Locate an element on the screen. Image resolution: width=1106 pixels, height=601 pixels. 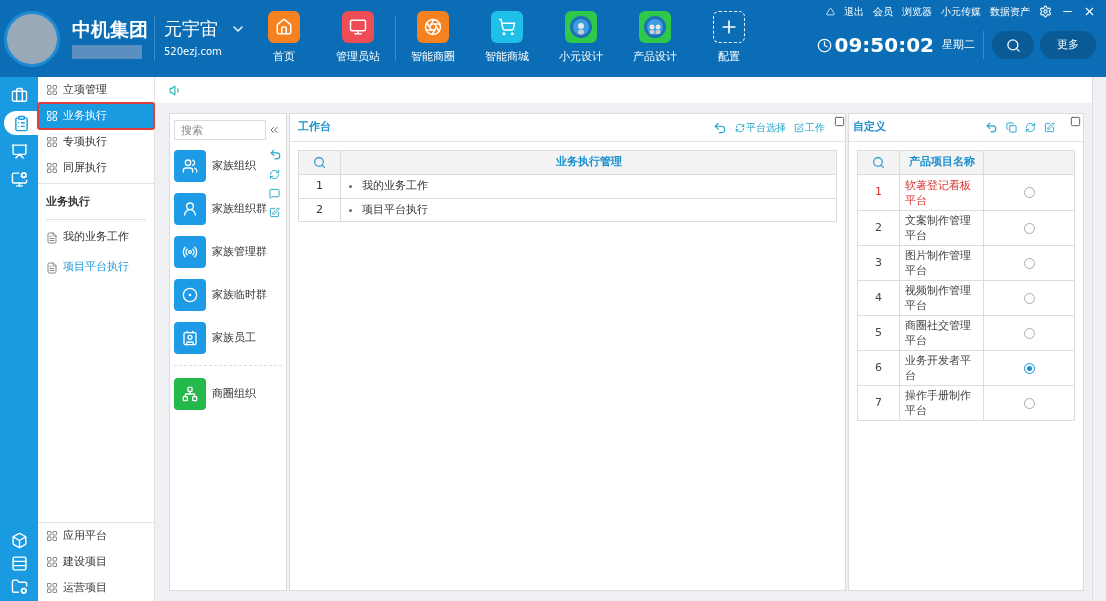
search-button is located at coordinates (1013, 45).